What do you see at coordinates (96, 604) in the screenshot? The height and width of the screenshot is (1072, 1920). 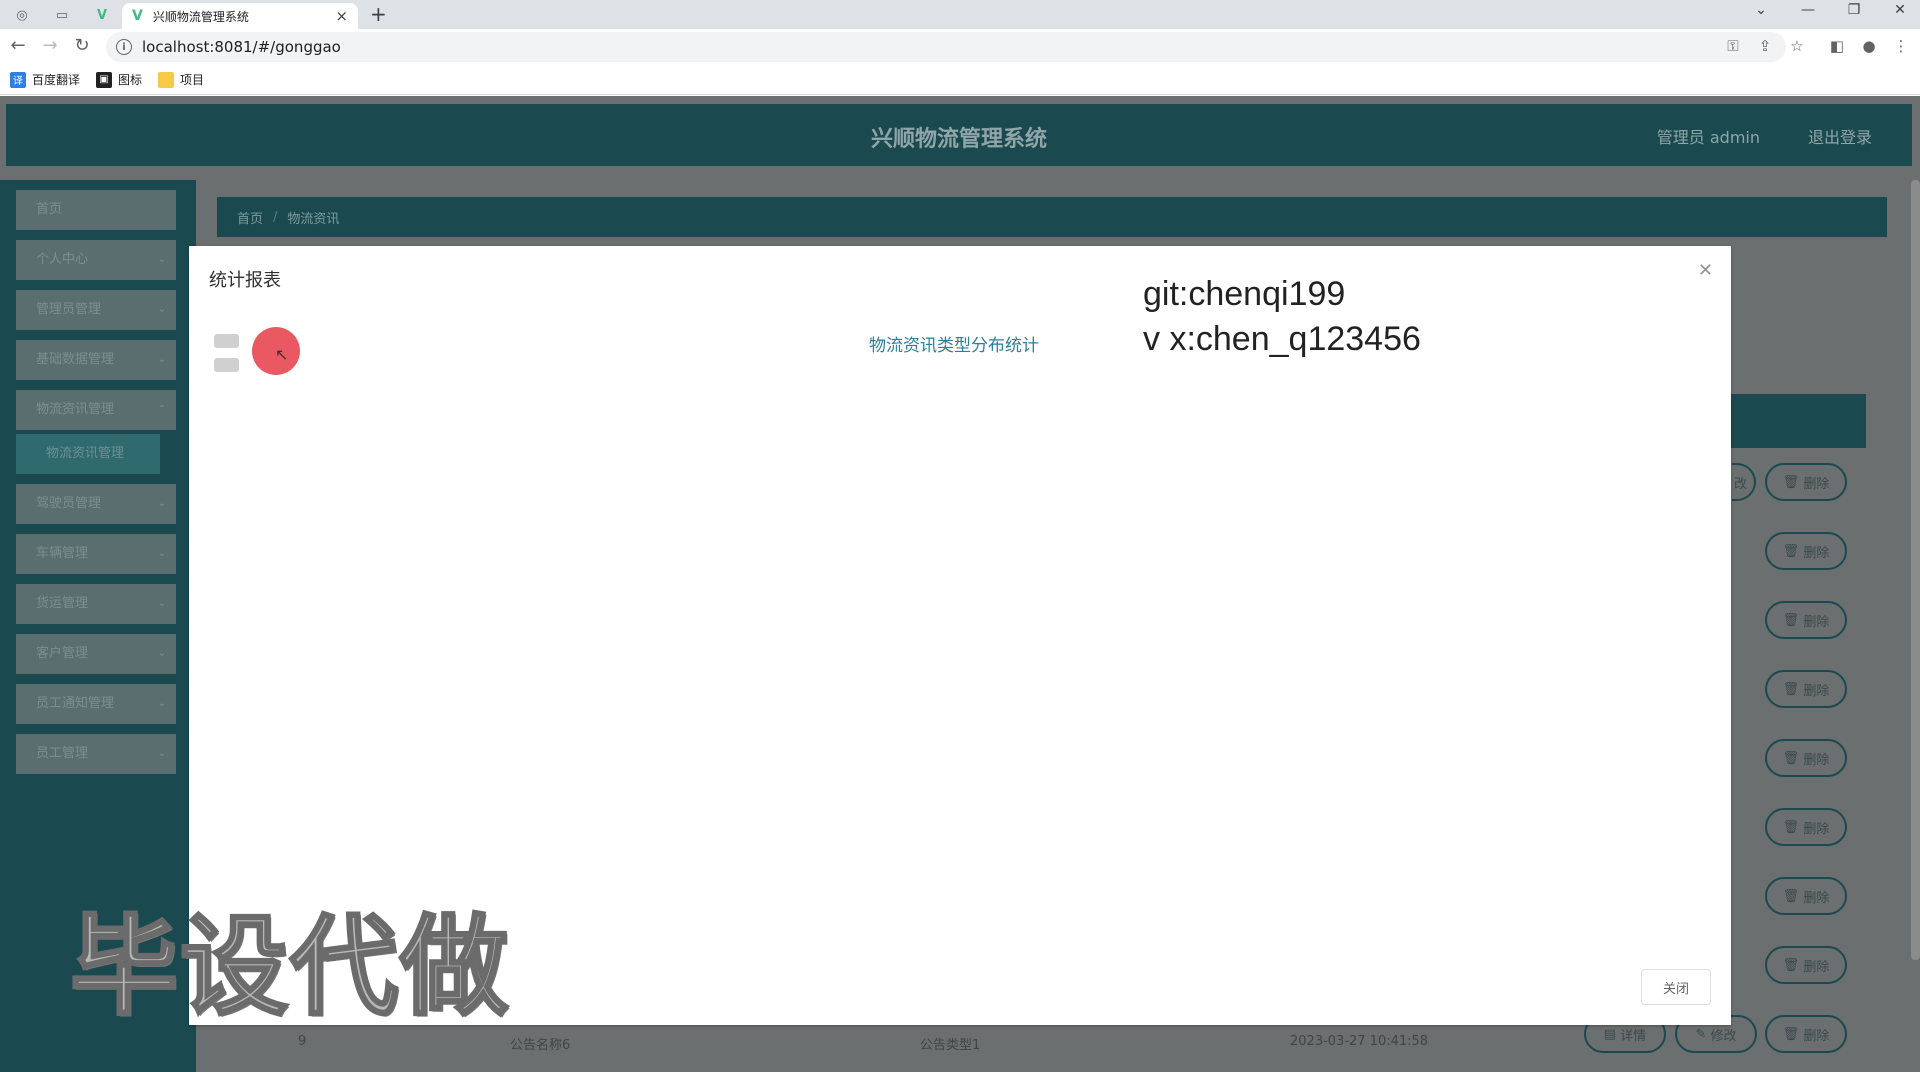 I see `sidebar-item-freight: 货运管理 ⌄` at bounding box center [96, 604].